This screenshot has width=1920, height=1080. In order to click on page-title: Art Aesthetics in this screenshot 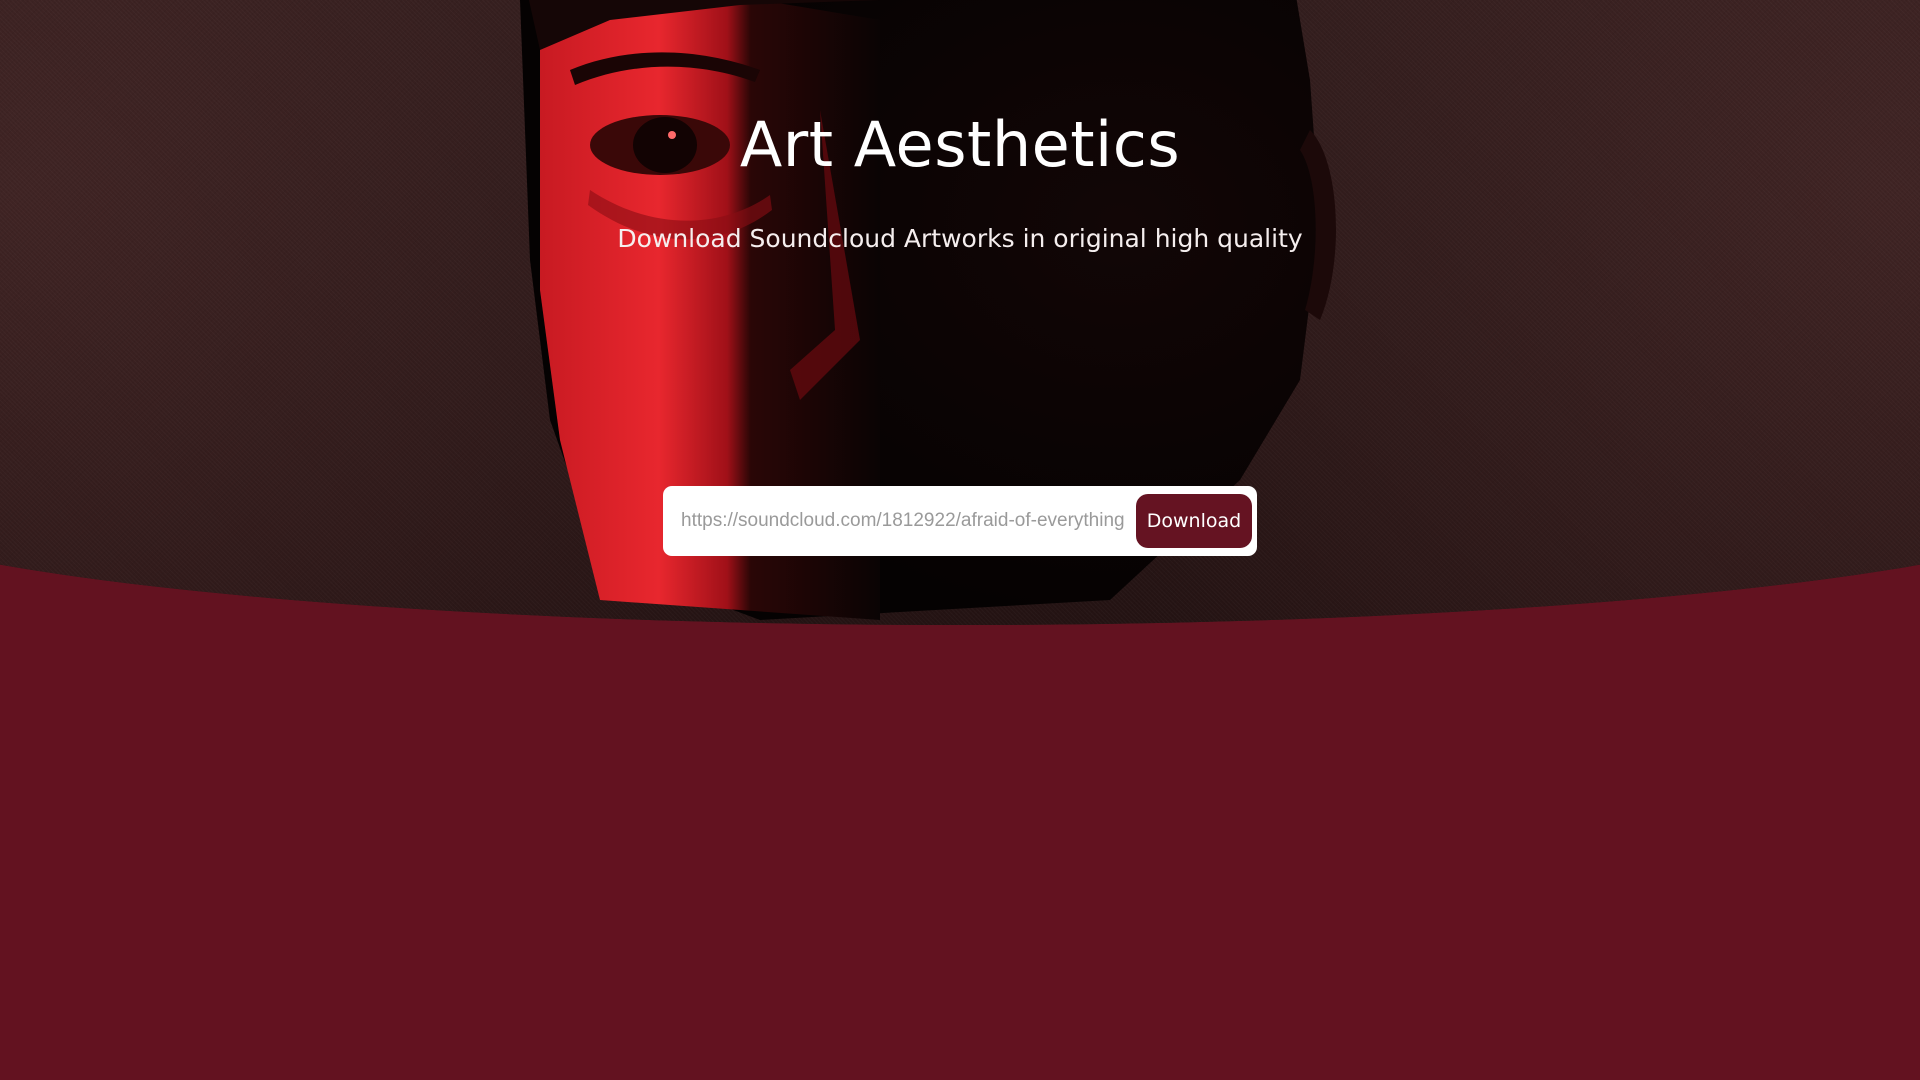, I will do `click(960, 144)`.